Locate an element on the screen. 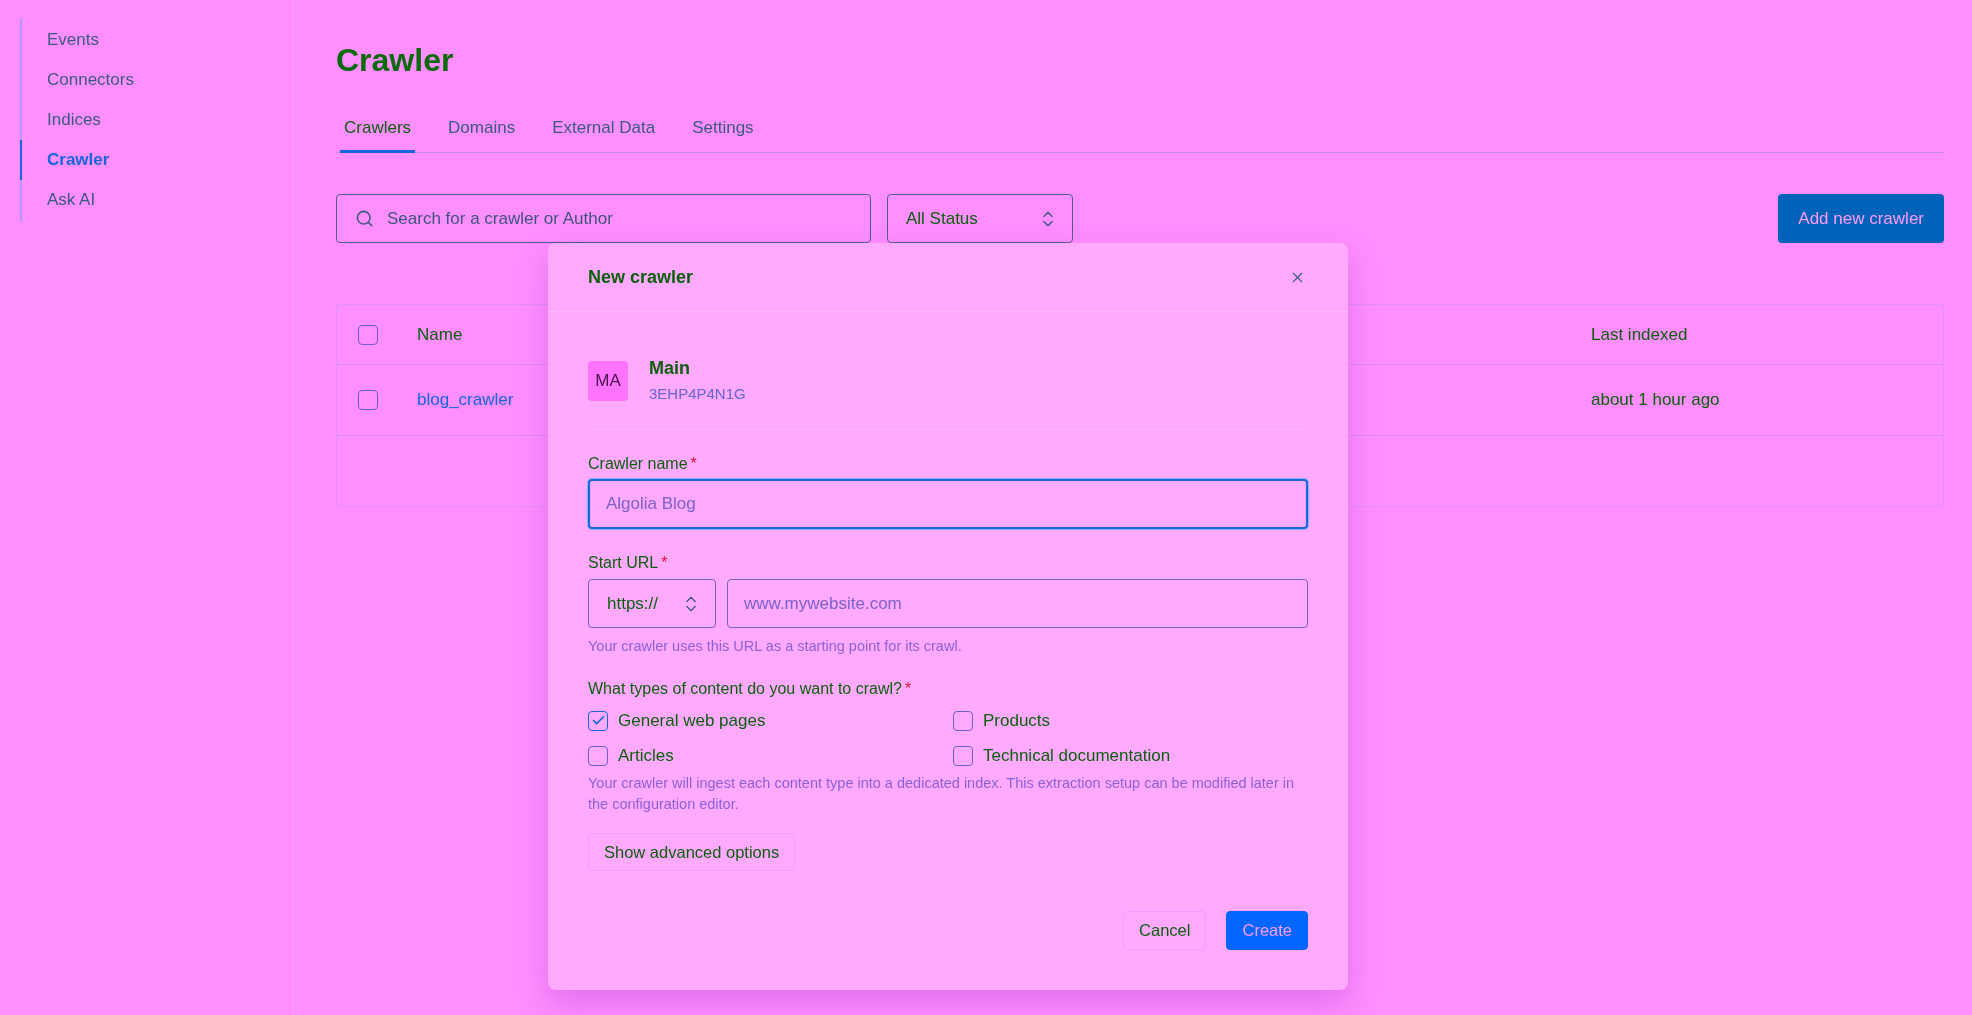 Image resolution: width=1972 pixels, height=1015 pixels. checkbox-label: Technical documentation is located at coordinates (1077, 755).